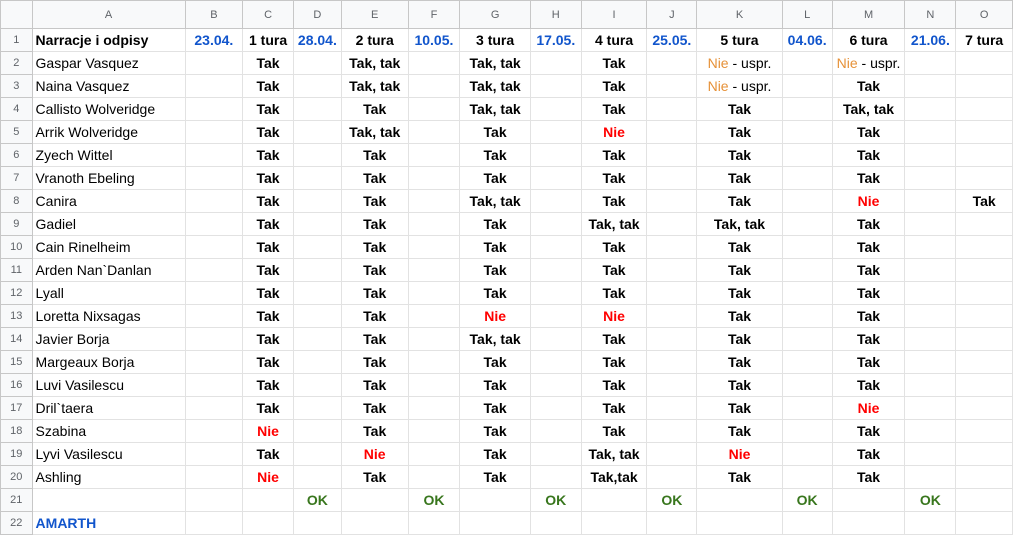  What do you see at coordinates (108, 155) in the screenshot?
I see `character-name-cell: Zyech Wittel` at bounding box center [108, 155].